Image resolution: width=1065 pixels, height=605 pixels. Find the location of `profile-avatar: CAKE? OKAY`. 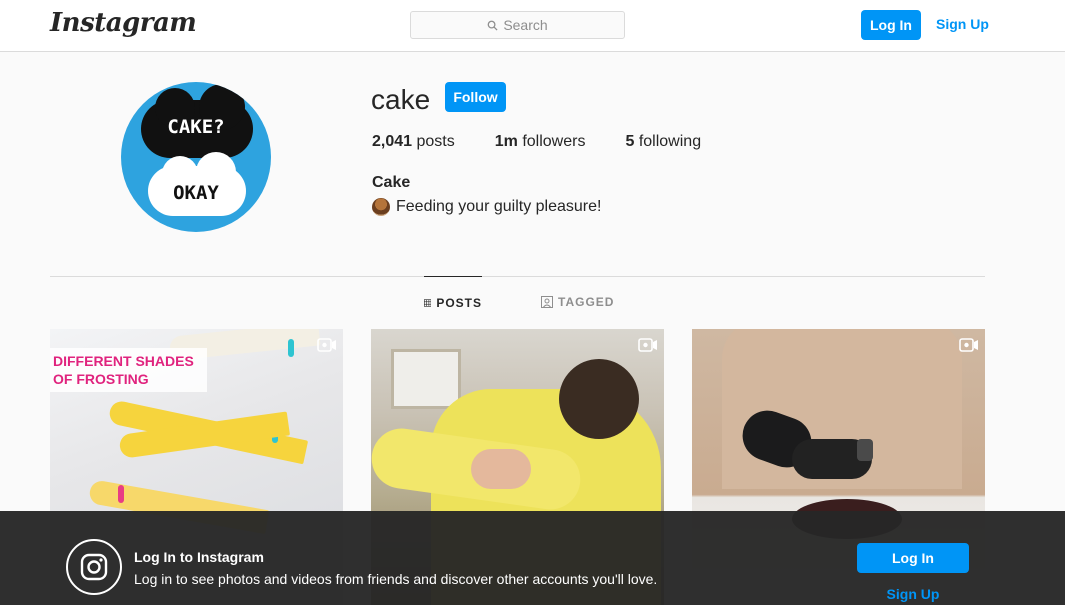

profile-avatar: CAKE? OKAY is located at coordinates (196, 157).